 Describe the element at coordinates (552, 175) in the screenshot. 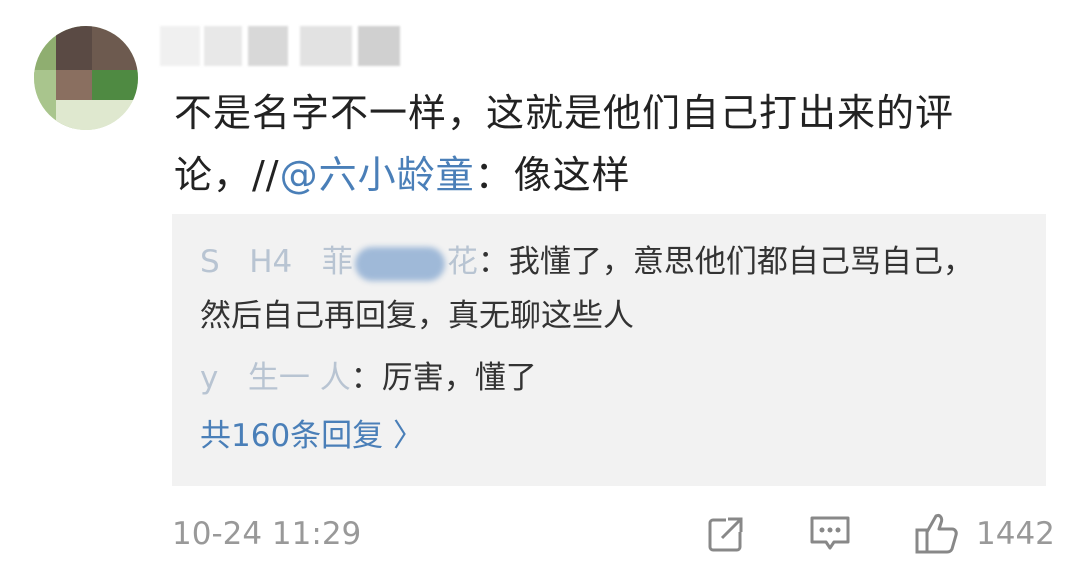

I see `comment-text-part2: ：像这样` at that location.